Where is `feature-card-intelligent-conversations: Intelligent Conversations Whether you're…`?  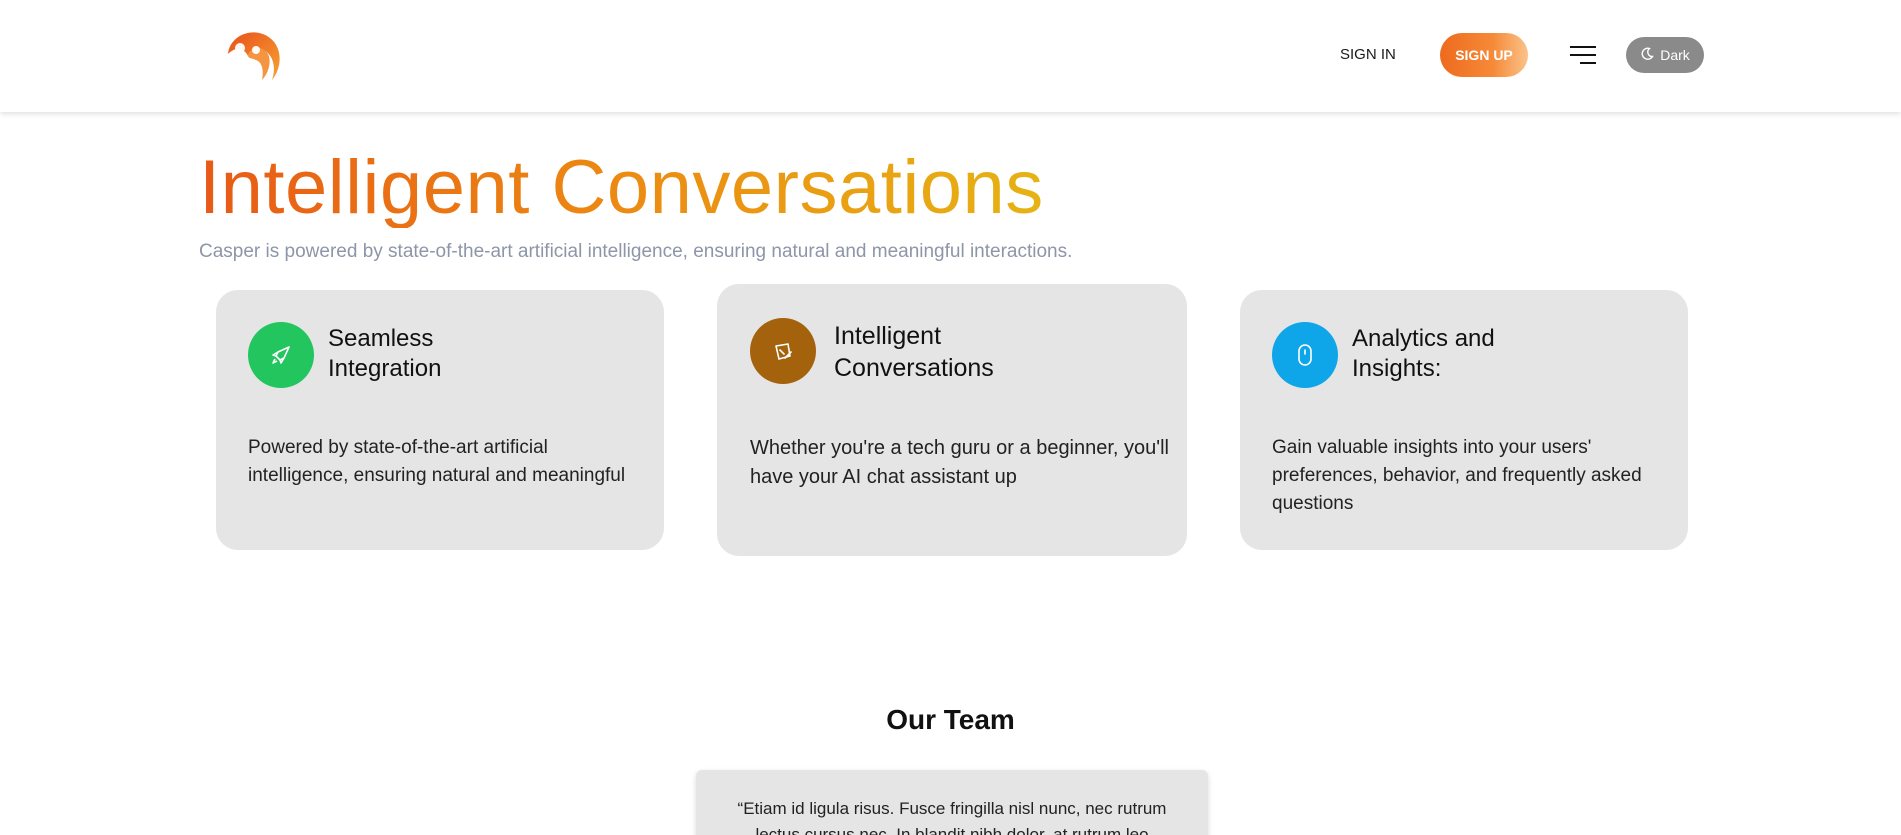 feature-card-intelligent-conversations: Intelligent Conversations Whether you're… is located at coordinates (952, 420).